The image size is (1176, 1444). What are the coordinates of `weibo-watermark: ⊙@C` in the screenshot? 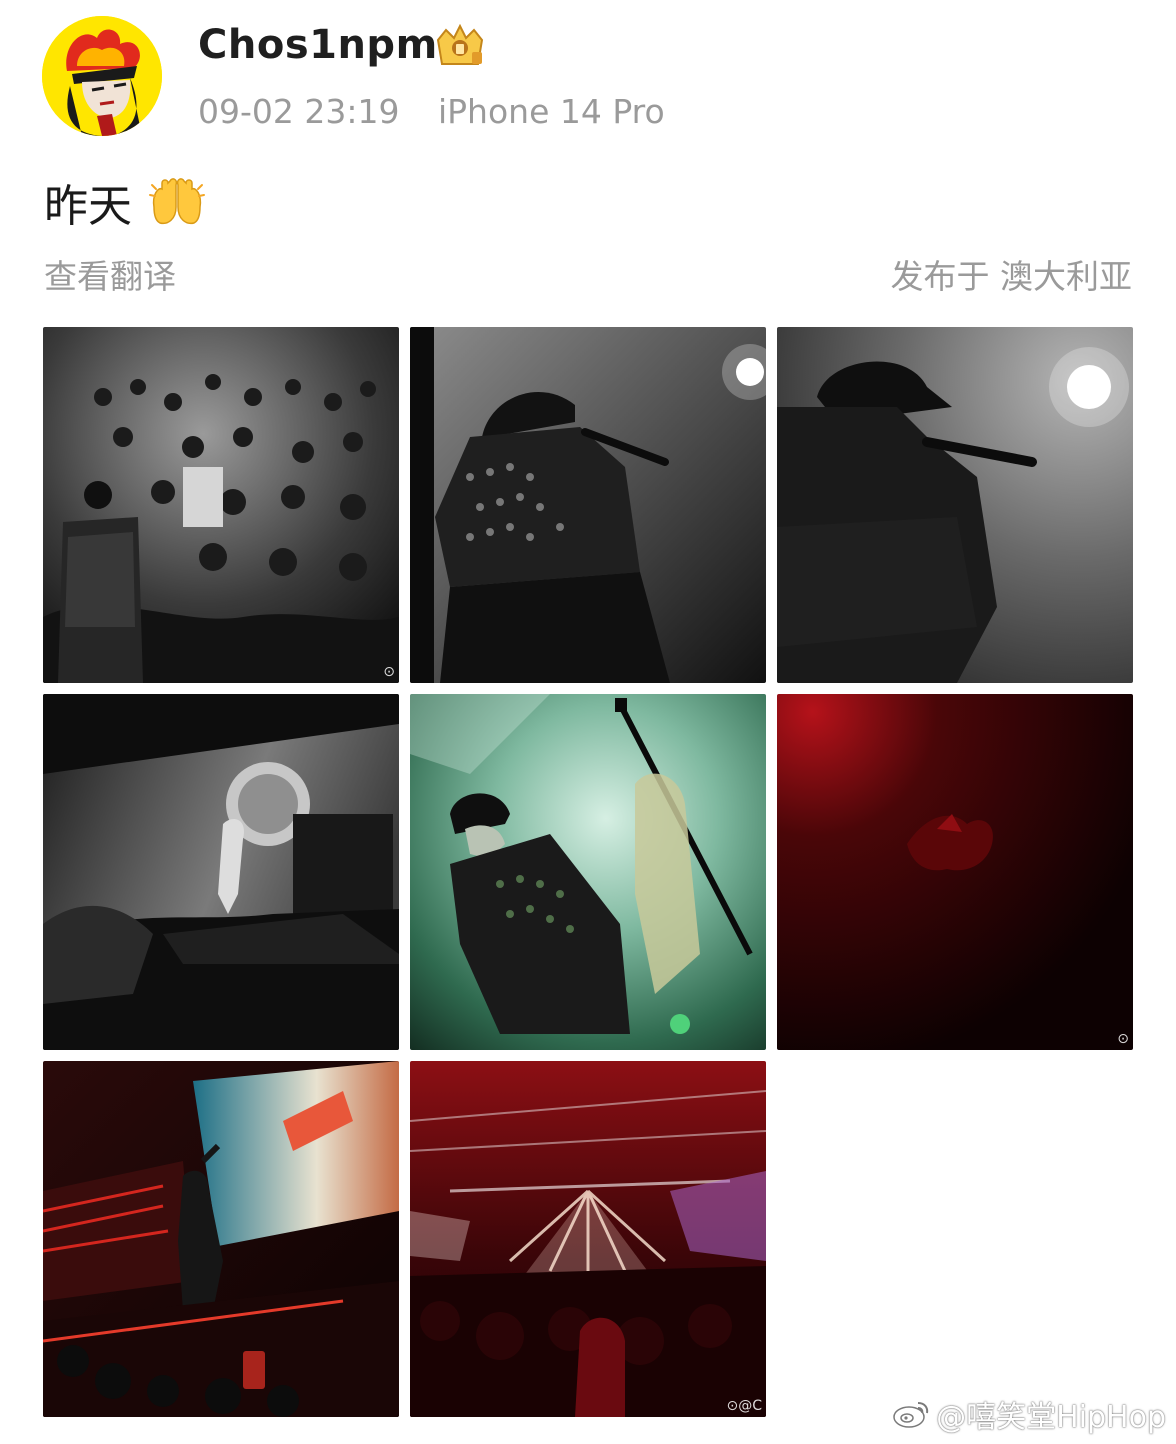 It's located at (744, 1406).